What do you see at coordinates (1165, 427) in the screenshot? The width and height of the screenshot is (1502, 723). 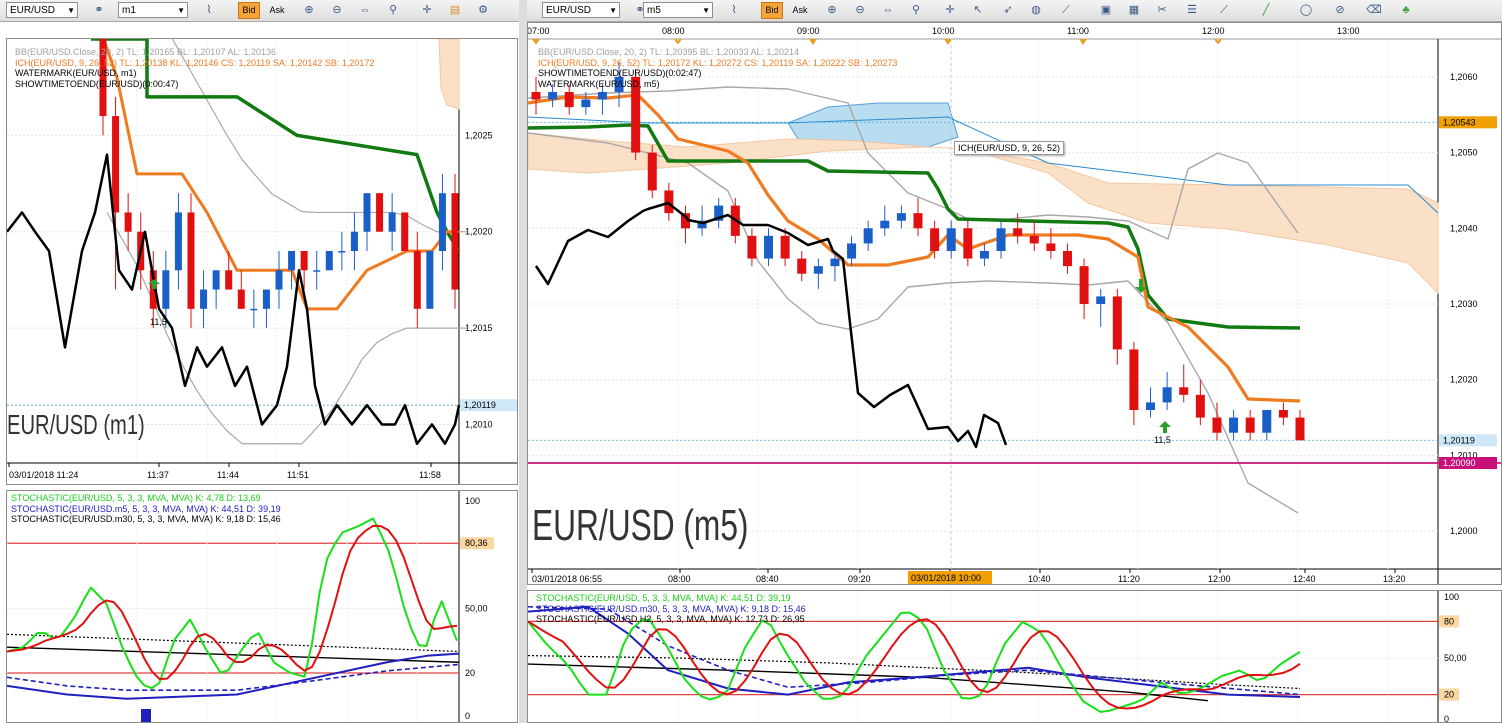 I see `up-arrow-icon` at bounding box center [1165, 427].